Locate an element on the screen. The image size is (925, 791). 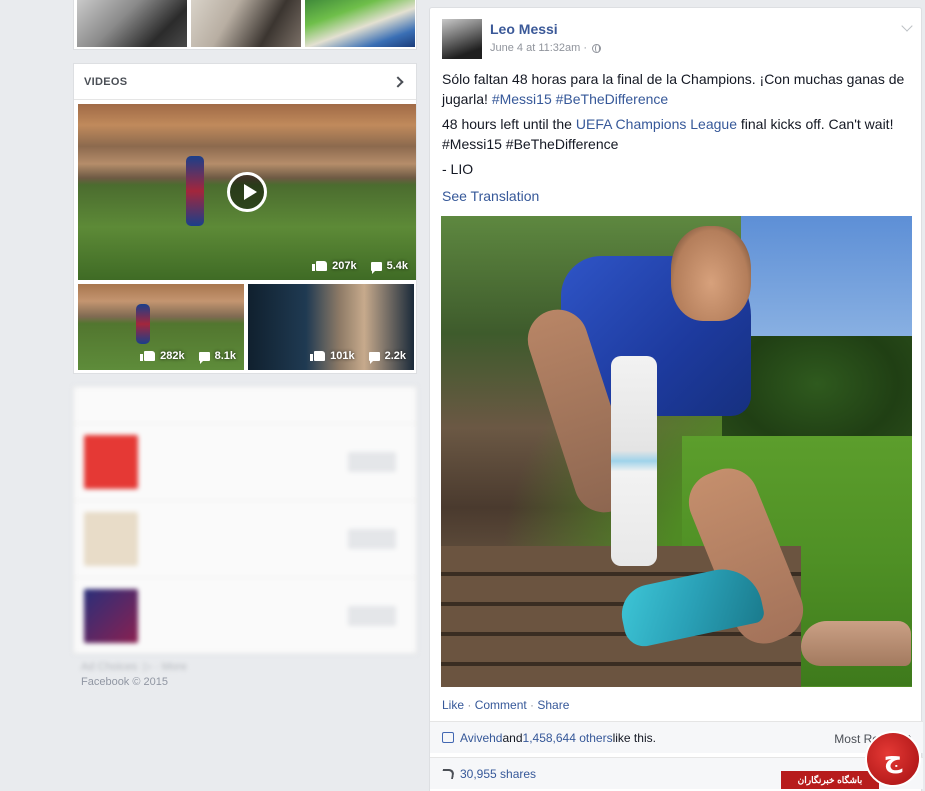
video-small: 282k 8.1k is located at coordinates (161, 327).